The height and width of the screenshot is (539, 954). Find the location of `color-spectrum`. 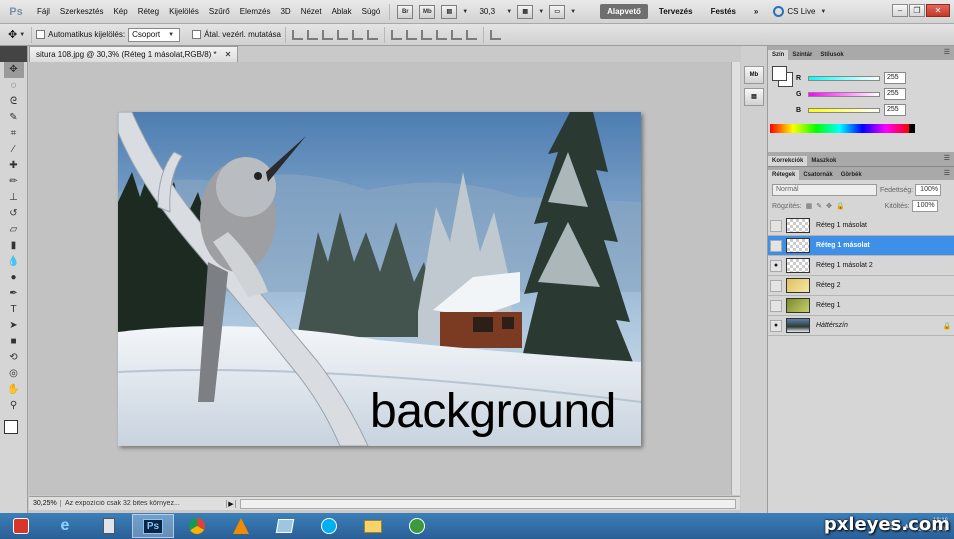

color-spectrum is located at coordinates (839, 128).